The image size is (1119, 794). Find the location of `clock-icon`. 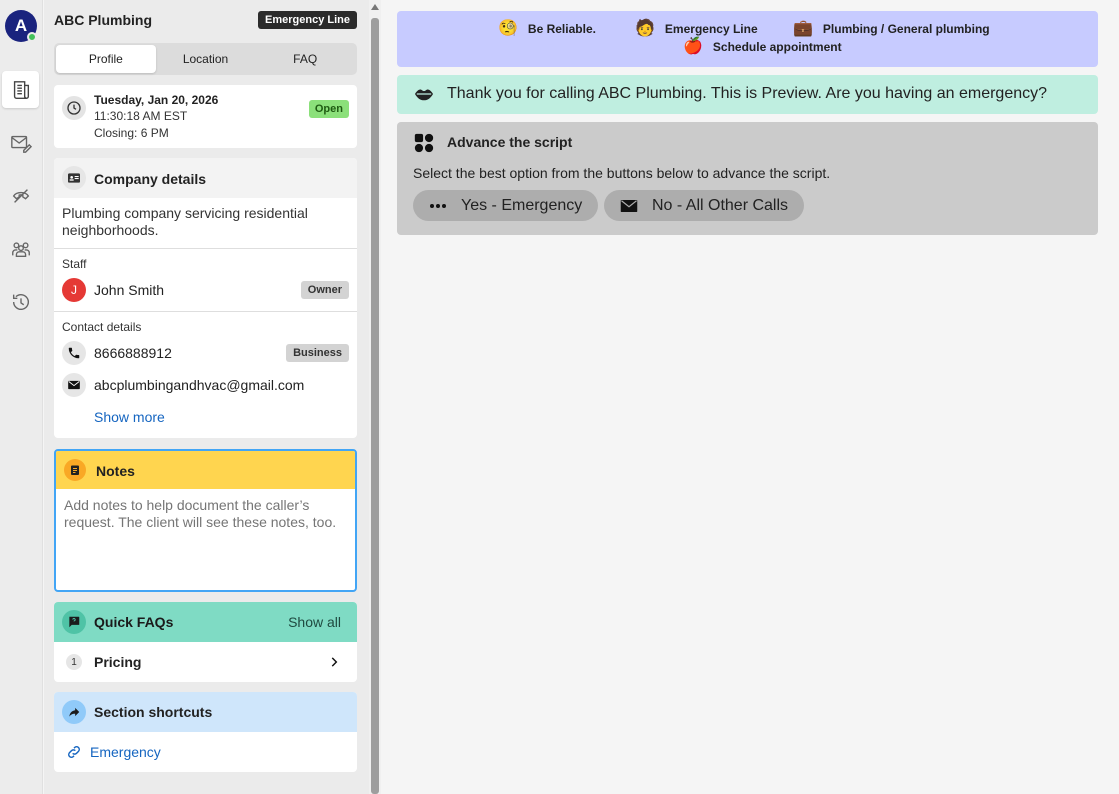

clock-icon is located at coordinates (74, 108).